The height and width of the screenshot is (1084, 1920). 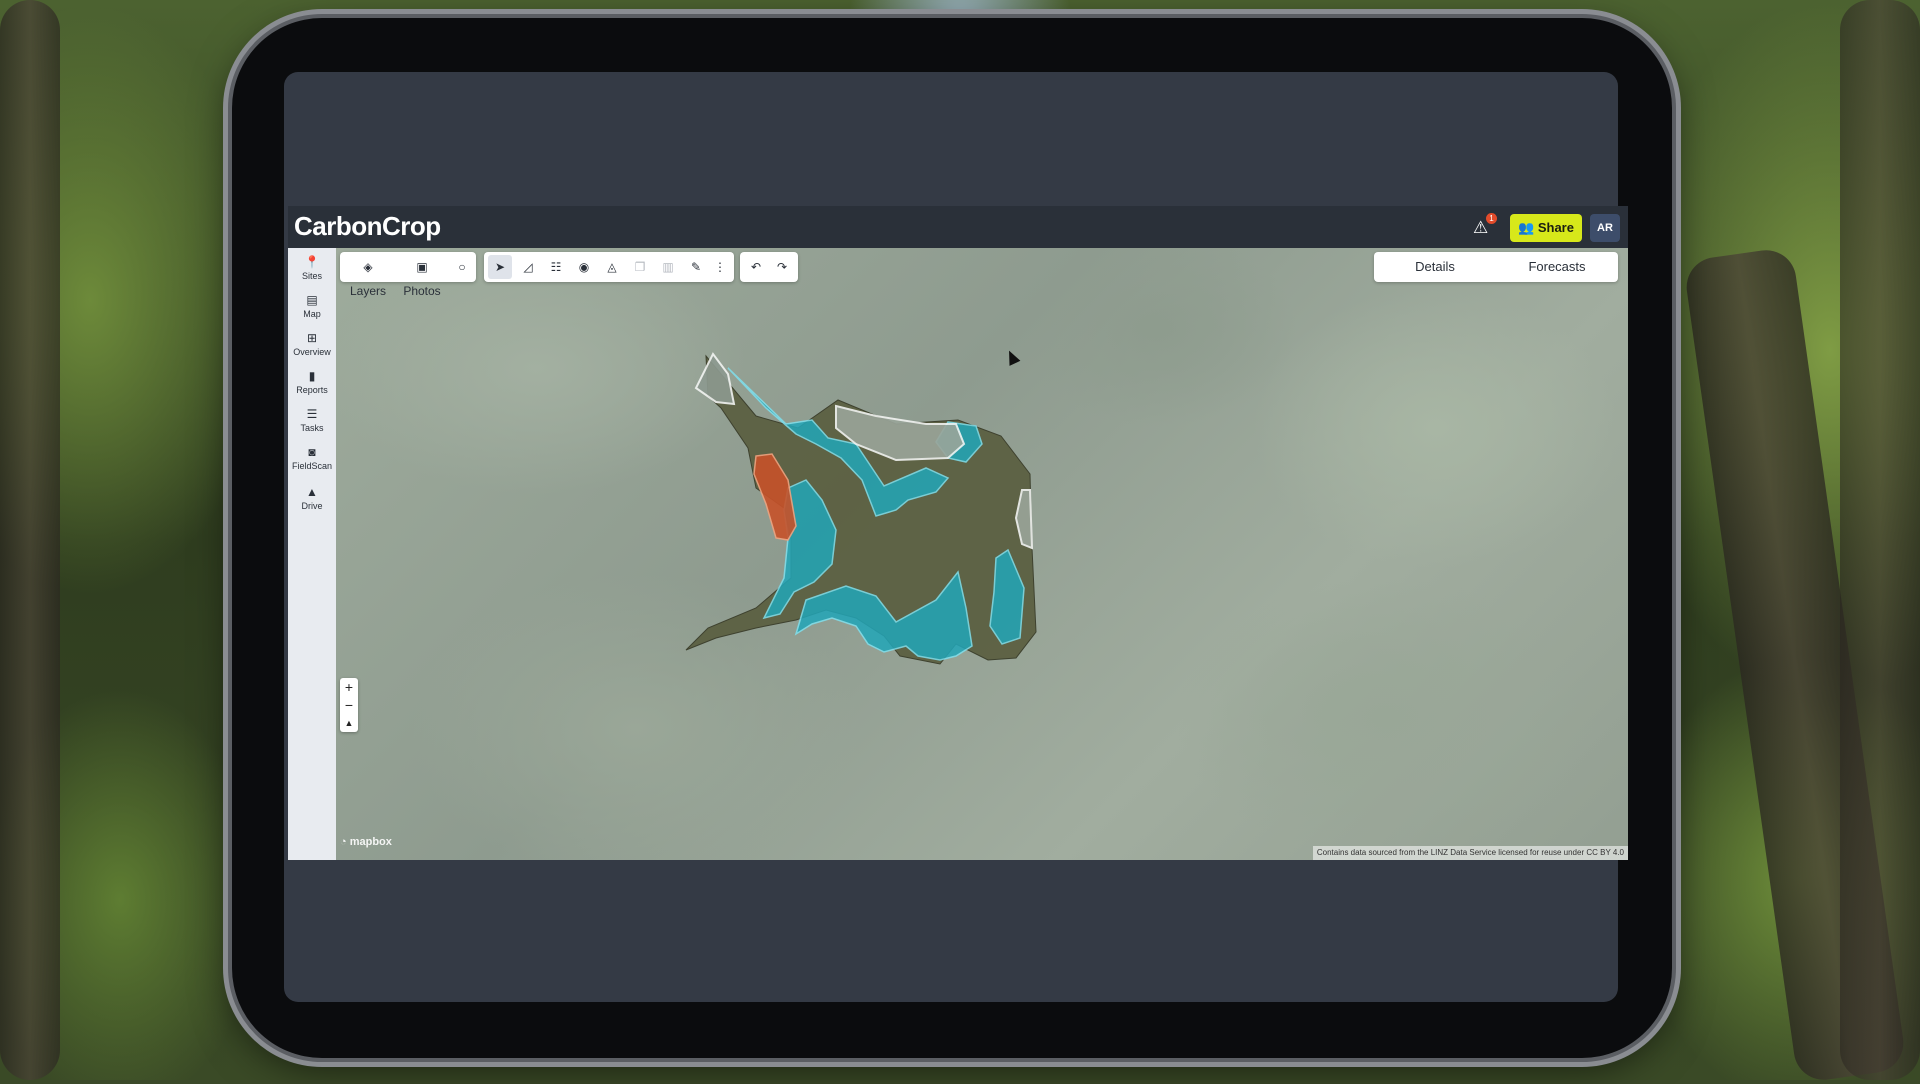 I want to click on photos-label: Photos, so click(x=422, y=291).